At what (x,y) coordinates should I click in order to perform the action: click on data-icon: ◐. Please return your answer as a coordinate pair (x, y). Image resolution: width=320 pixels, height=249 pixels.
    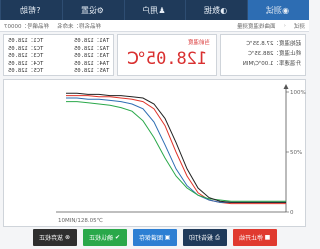
    Looking at the image, I should click on (224, 10).